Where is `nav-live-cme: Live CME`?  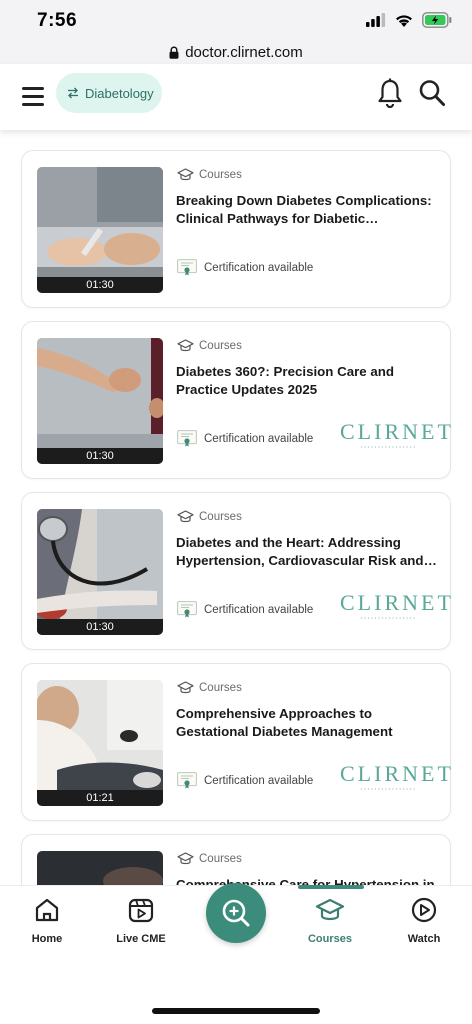
nav-live-cme: Live CME is located at coordinates (141, 921).